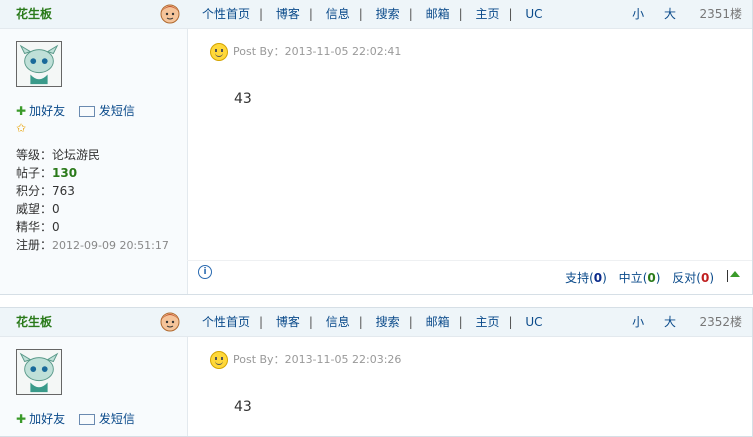 This screenshot has height=437, width=753. I want to click on support-vote: 支持(0), so click(586, 278).